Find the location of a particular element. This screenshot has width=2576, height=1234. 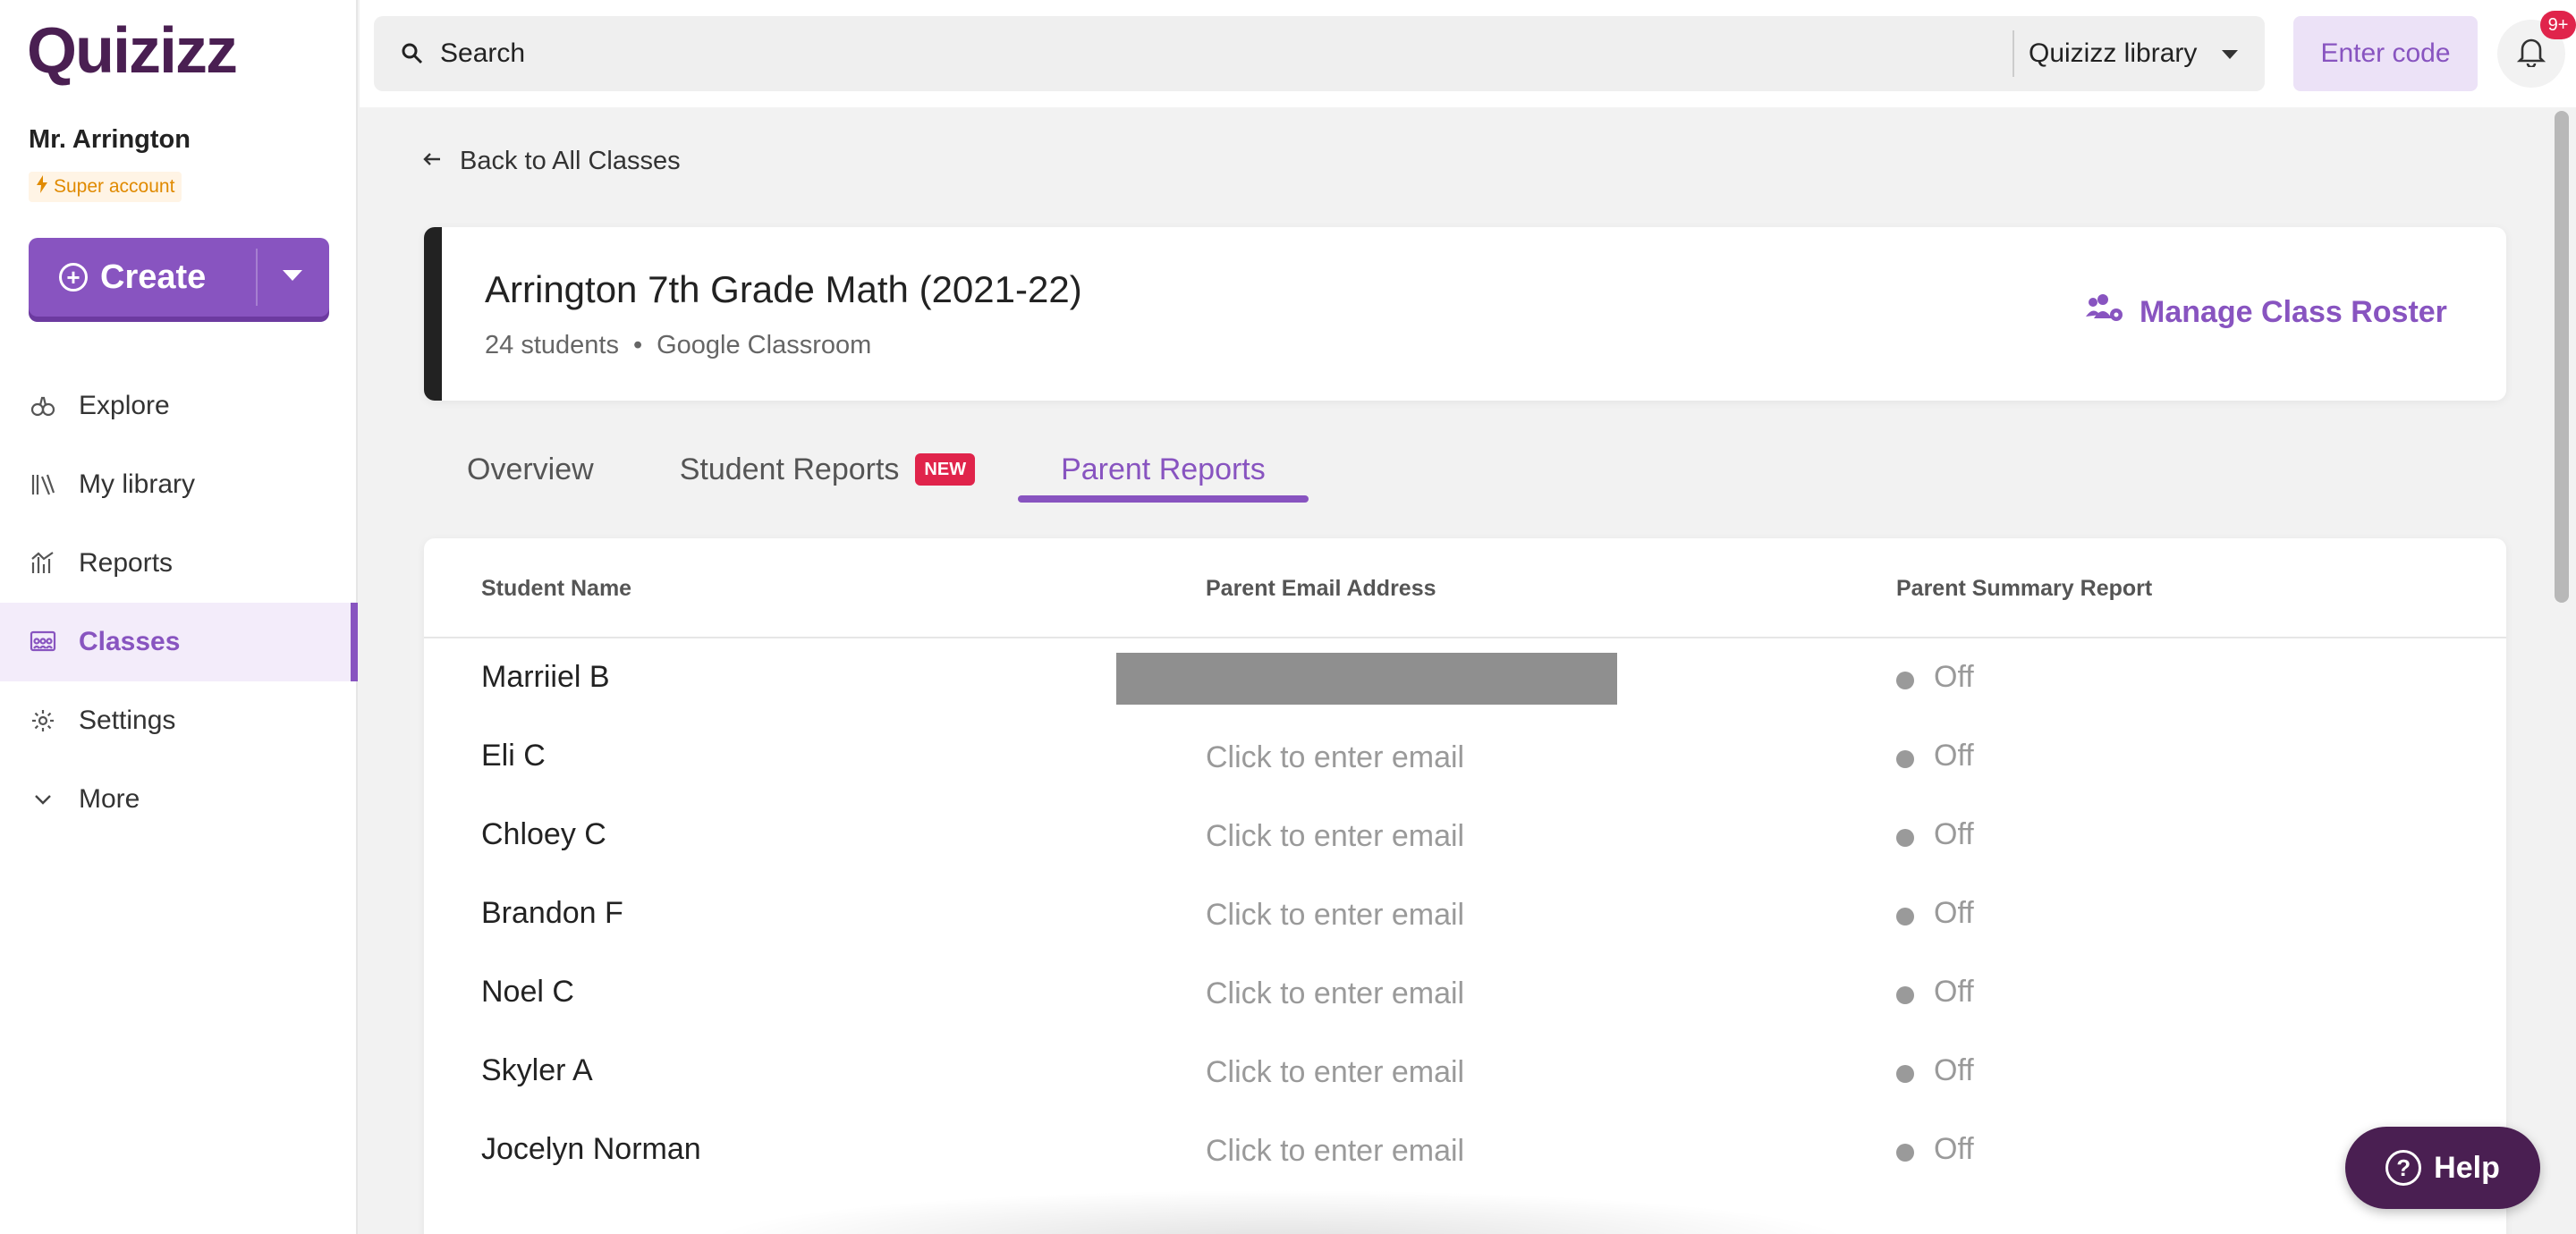

sidebar-item-label: My library is located at coordinates (137, 484).